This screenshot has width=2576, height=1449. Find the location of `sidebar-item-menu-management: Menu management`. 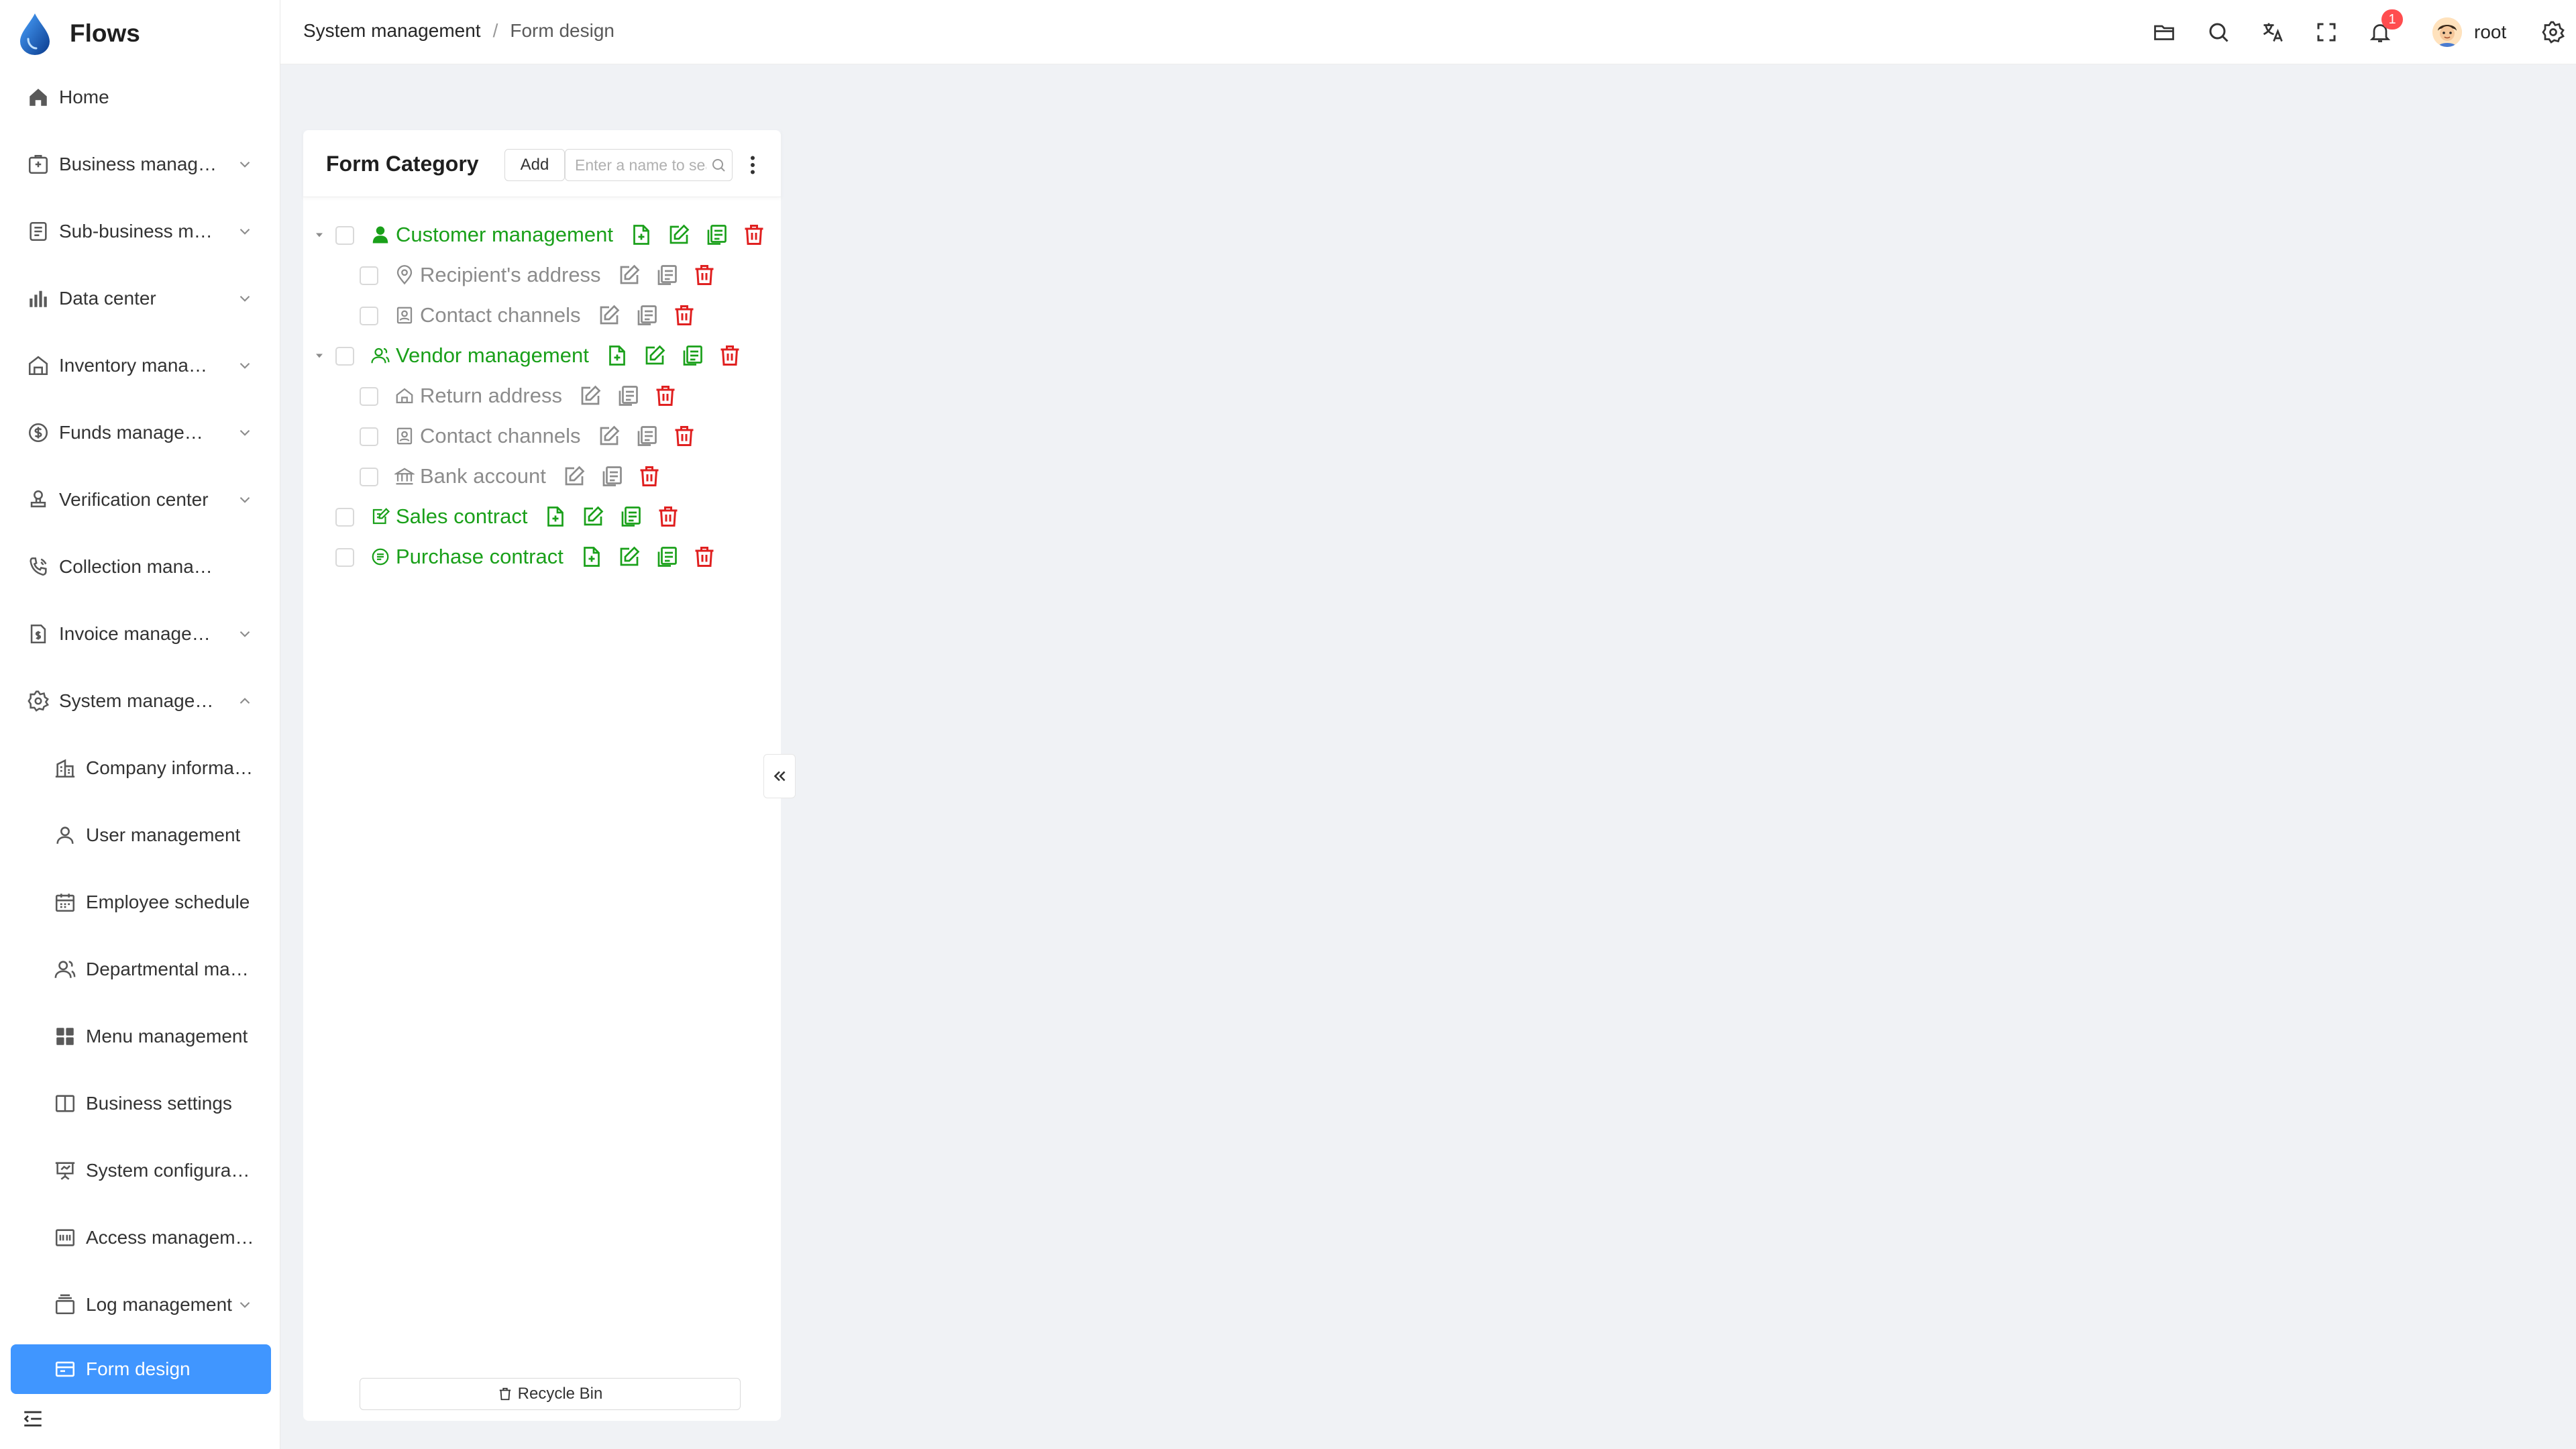

sidebar-item-menu-management: Menu management is located at coordinates (141, 1036).